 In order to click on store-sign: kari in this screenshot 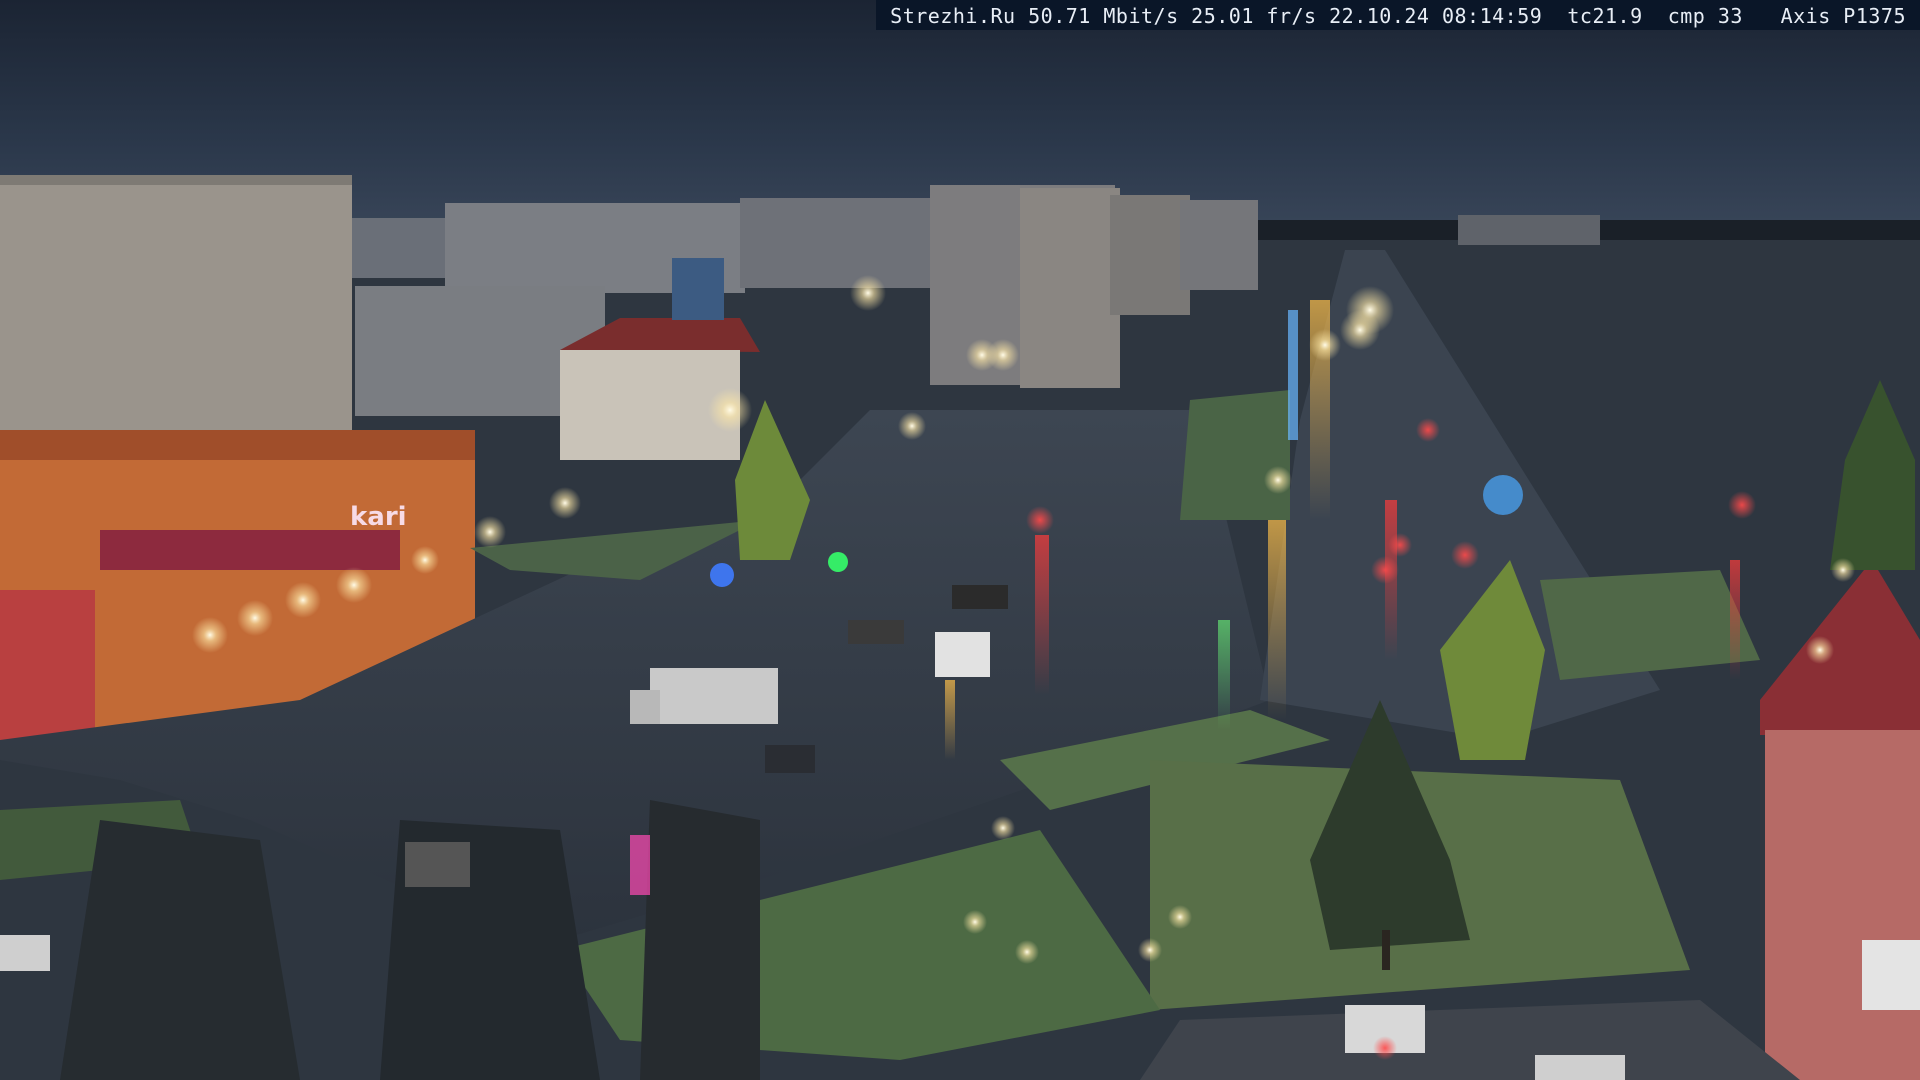, I will do `click(378, 517)`.